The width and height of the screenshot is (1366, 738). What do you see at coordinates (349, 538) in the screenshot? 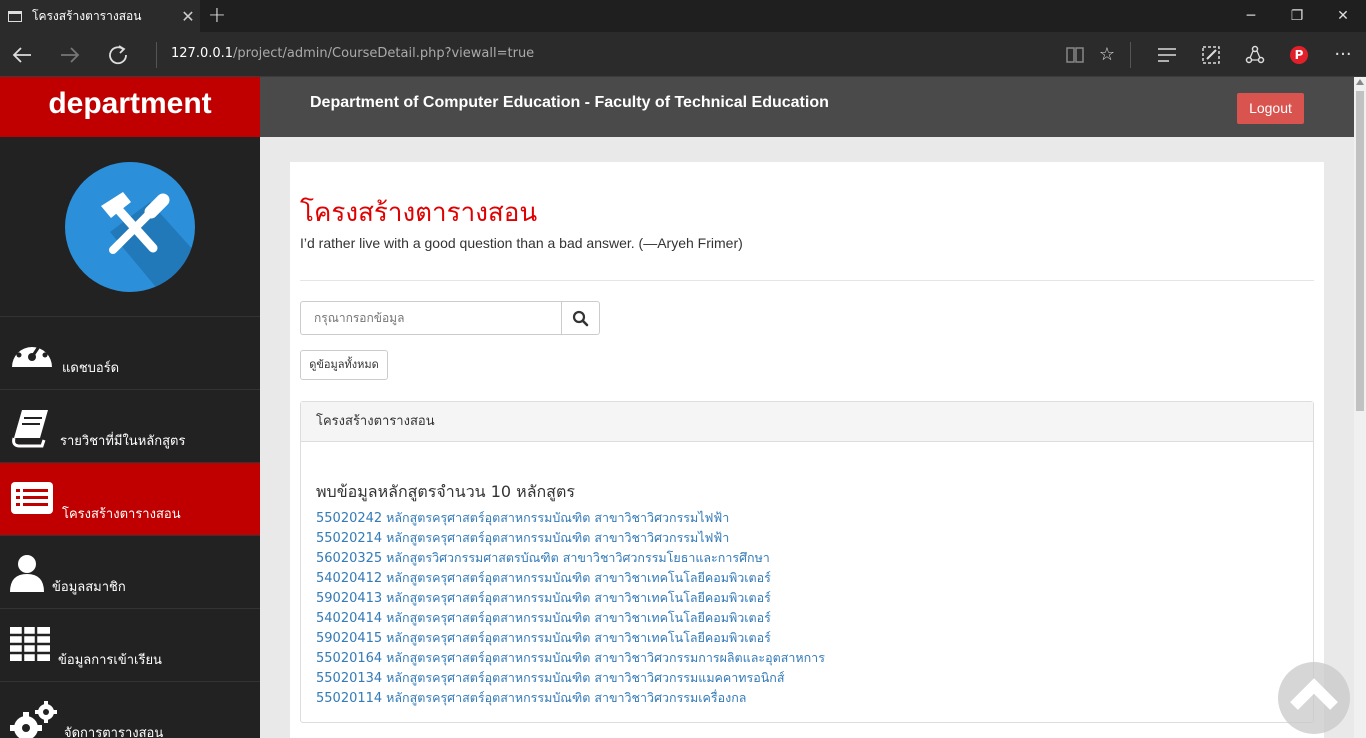
I see `course-code: 55020214` at bounding box center [349, 538].